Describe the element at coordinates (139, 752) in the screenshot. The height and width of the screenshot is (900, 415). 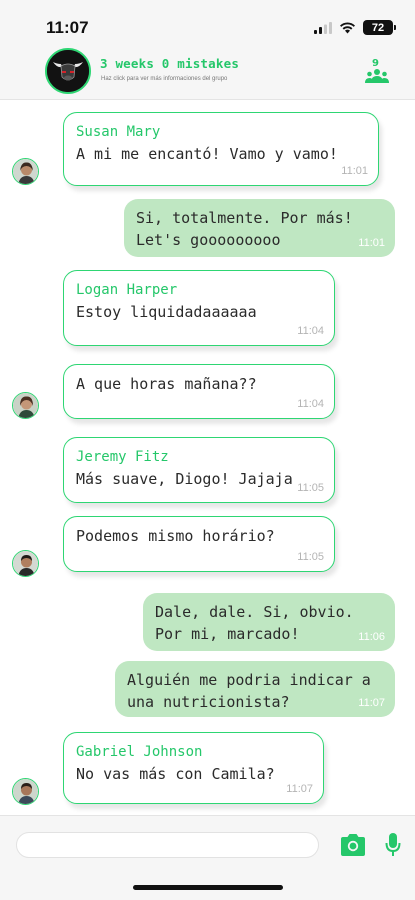
I see `message-sender: Gabriel Johnson` at that location.